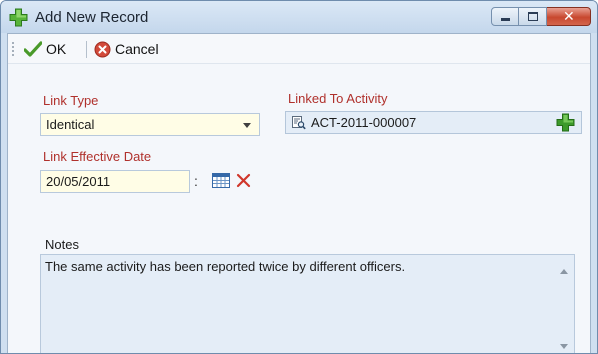 The width and height of the screenshot is (598, 354). Describe the element at coordinates (150, 124) in the screenshot. I see `link-type-select: Identical` at that location.